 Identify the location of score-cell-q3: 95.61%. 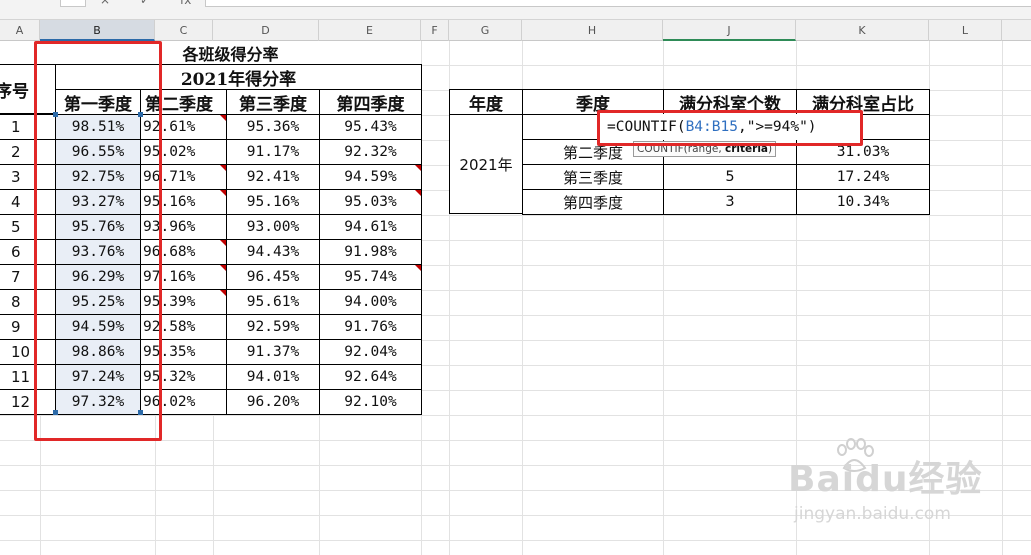
(273, 302).